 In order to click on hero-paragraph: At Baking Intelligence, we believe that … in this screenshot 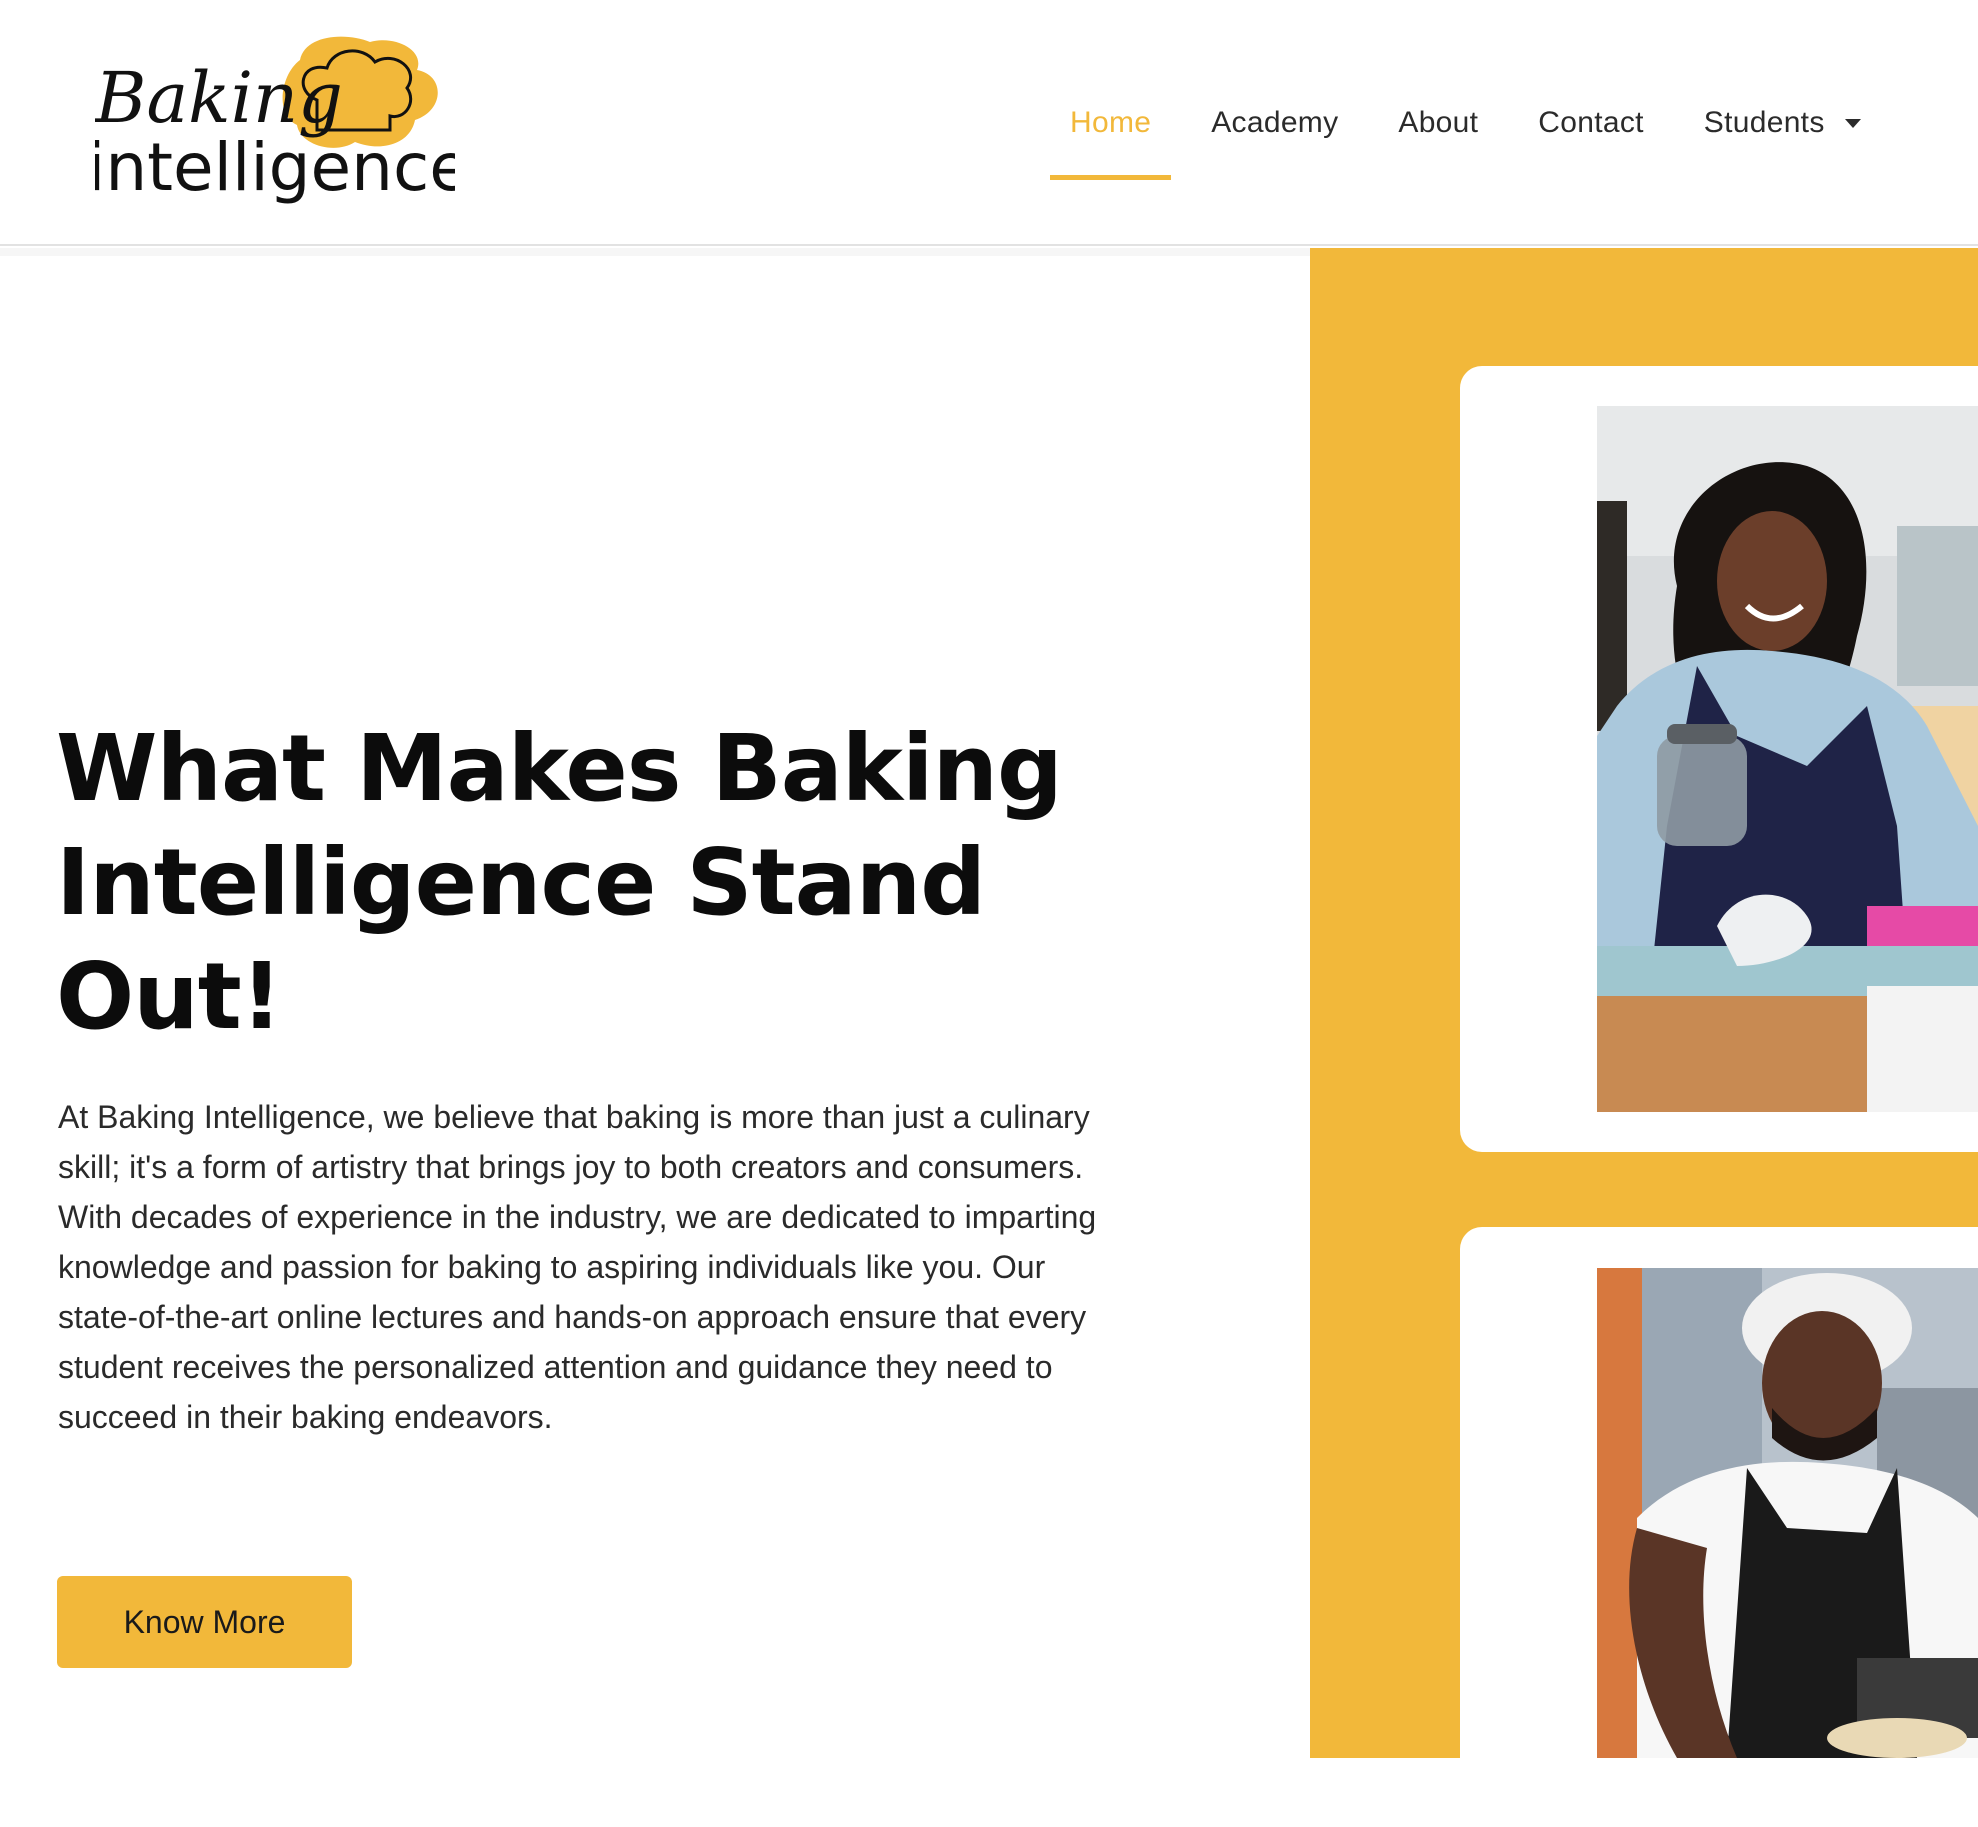, I will do `click(577, 1267)`.